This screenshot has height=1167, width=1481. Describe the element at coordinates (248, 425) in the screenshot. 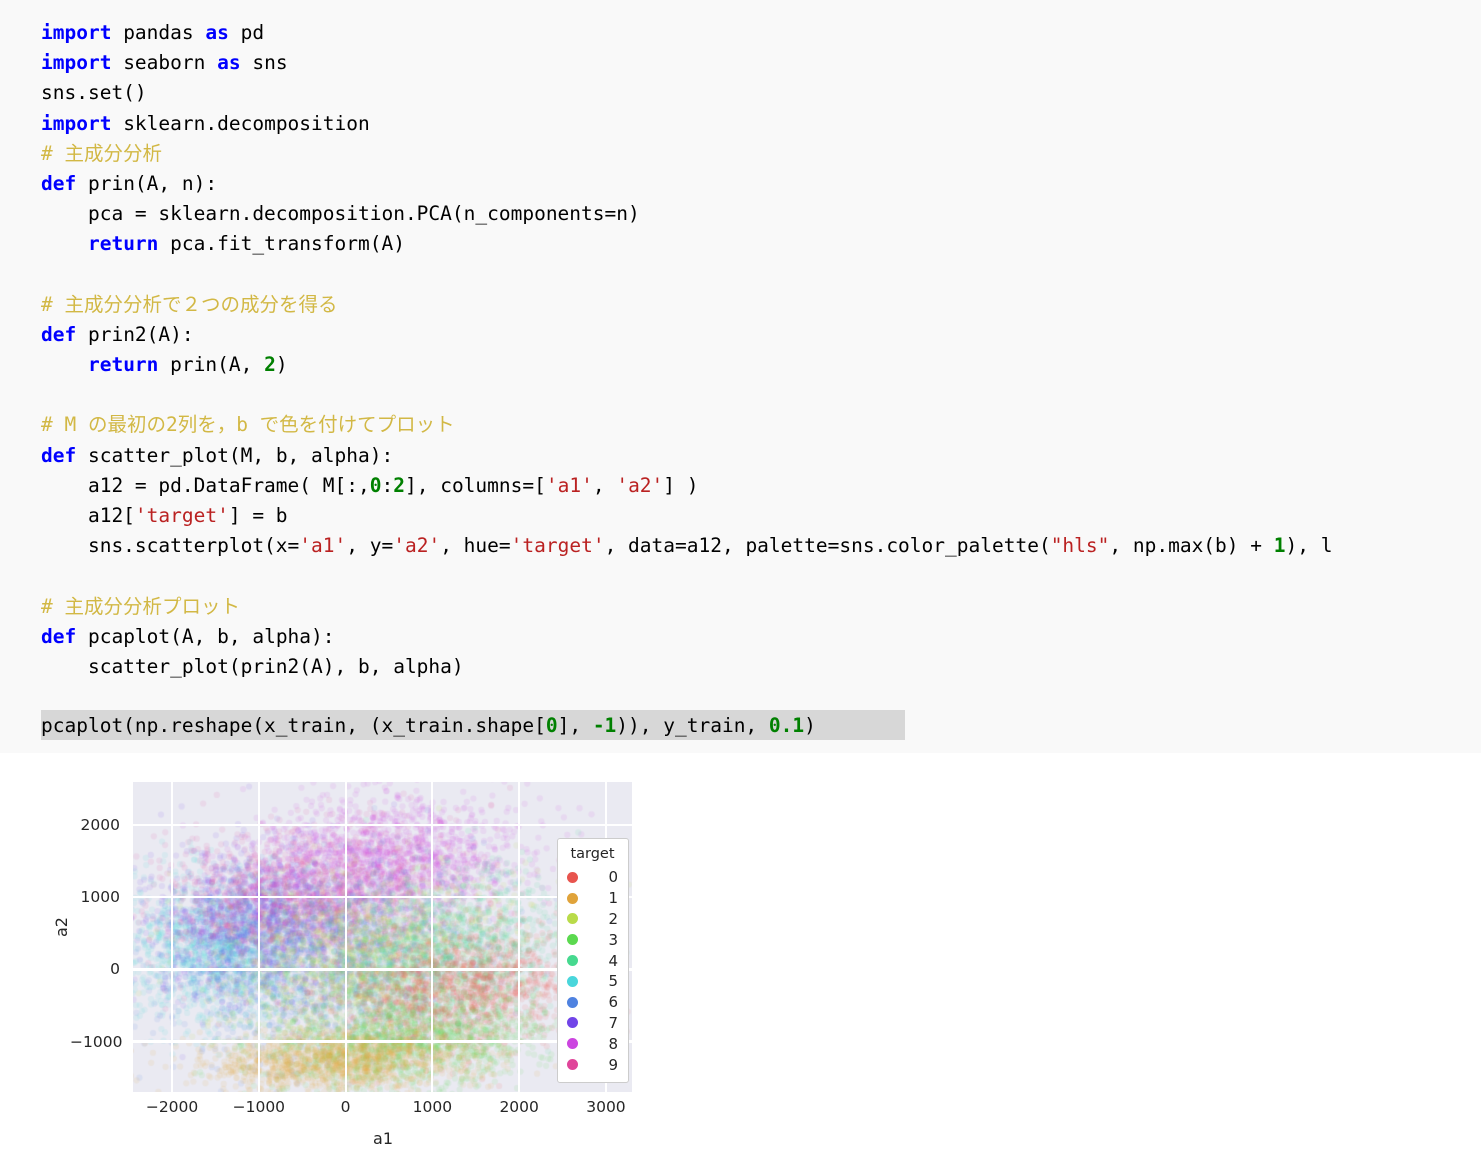

I see `code-line: # M の最初の2列を，b で色を付けてプロット` at that location.